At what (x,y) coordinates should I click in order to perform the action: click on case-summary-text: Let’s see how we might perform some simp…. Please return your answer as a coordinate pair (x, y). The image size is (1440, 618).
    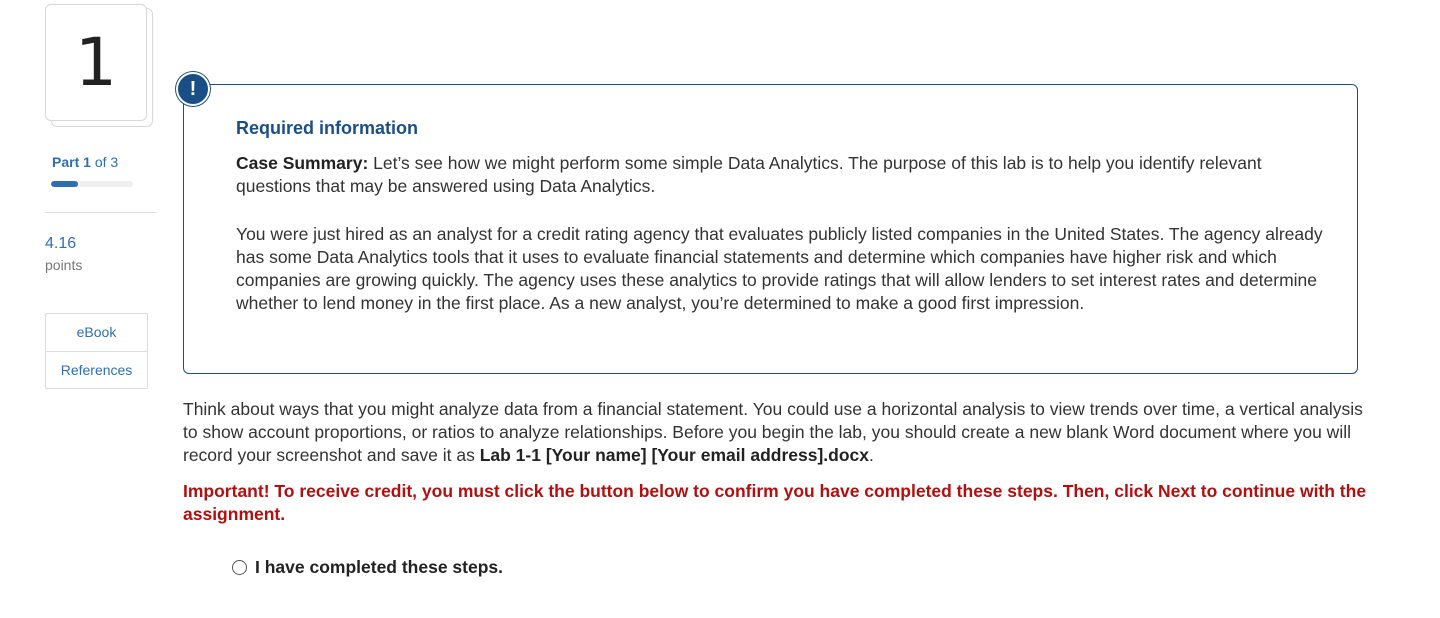
    Looking at the image, I should click on (749, 174).